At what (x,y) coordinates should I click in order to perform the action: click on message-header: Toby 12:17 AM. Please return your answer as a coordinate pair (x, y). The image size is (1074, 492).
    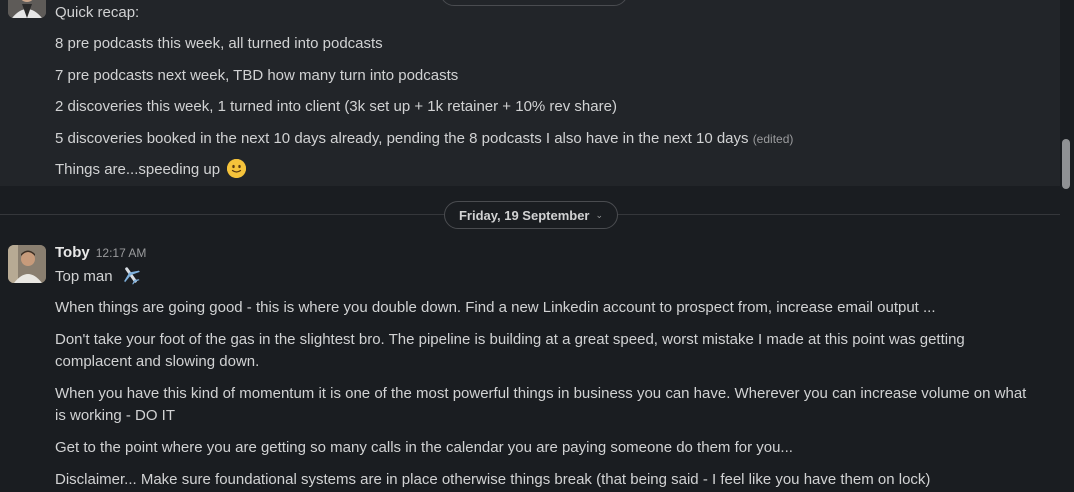
    Looking at the image, I should click on (100, 252).